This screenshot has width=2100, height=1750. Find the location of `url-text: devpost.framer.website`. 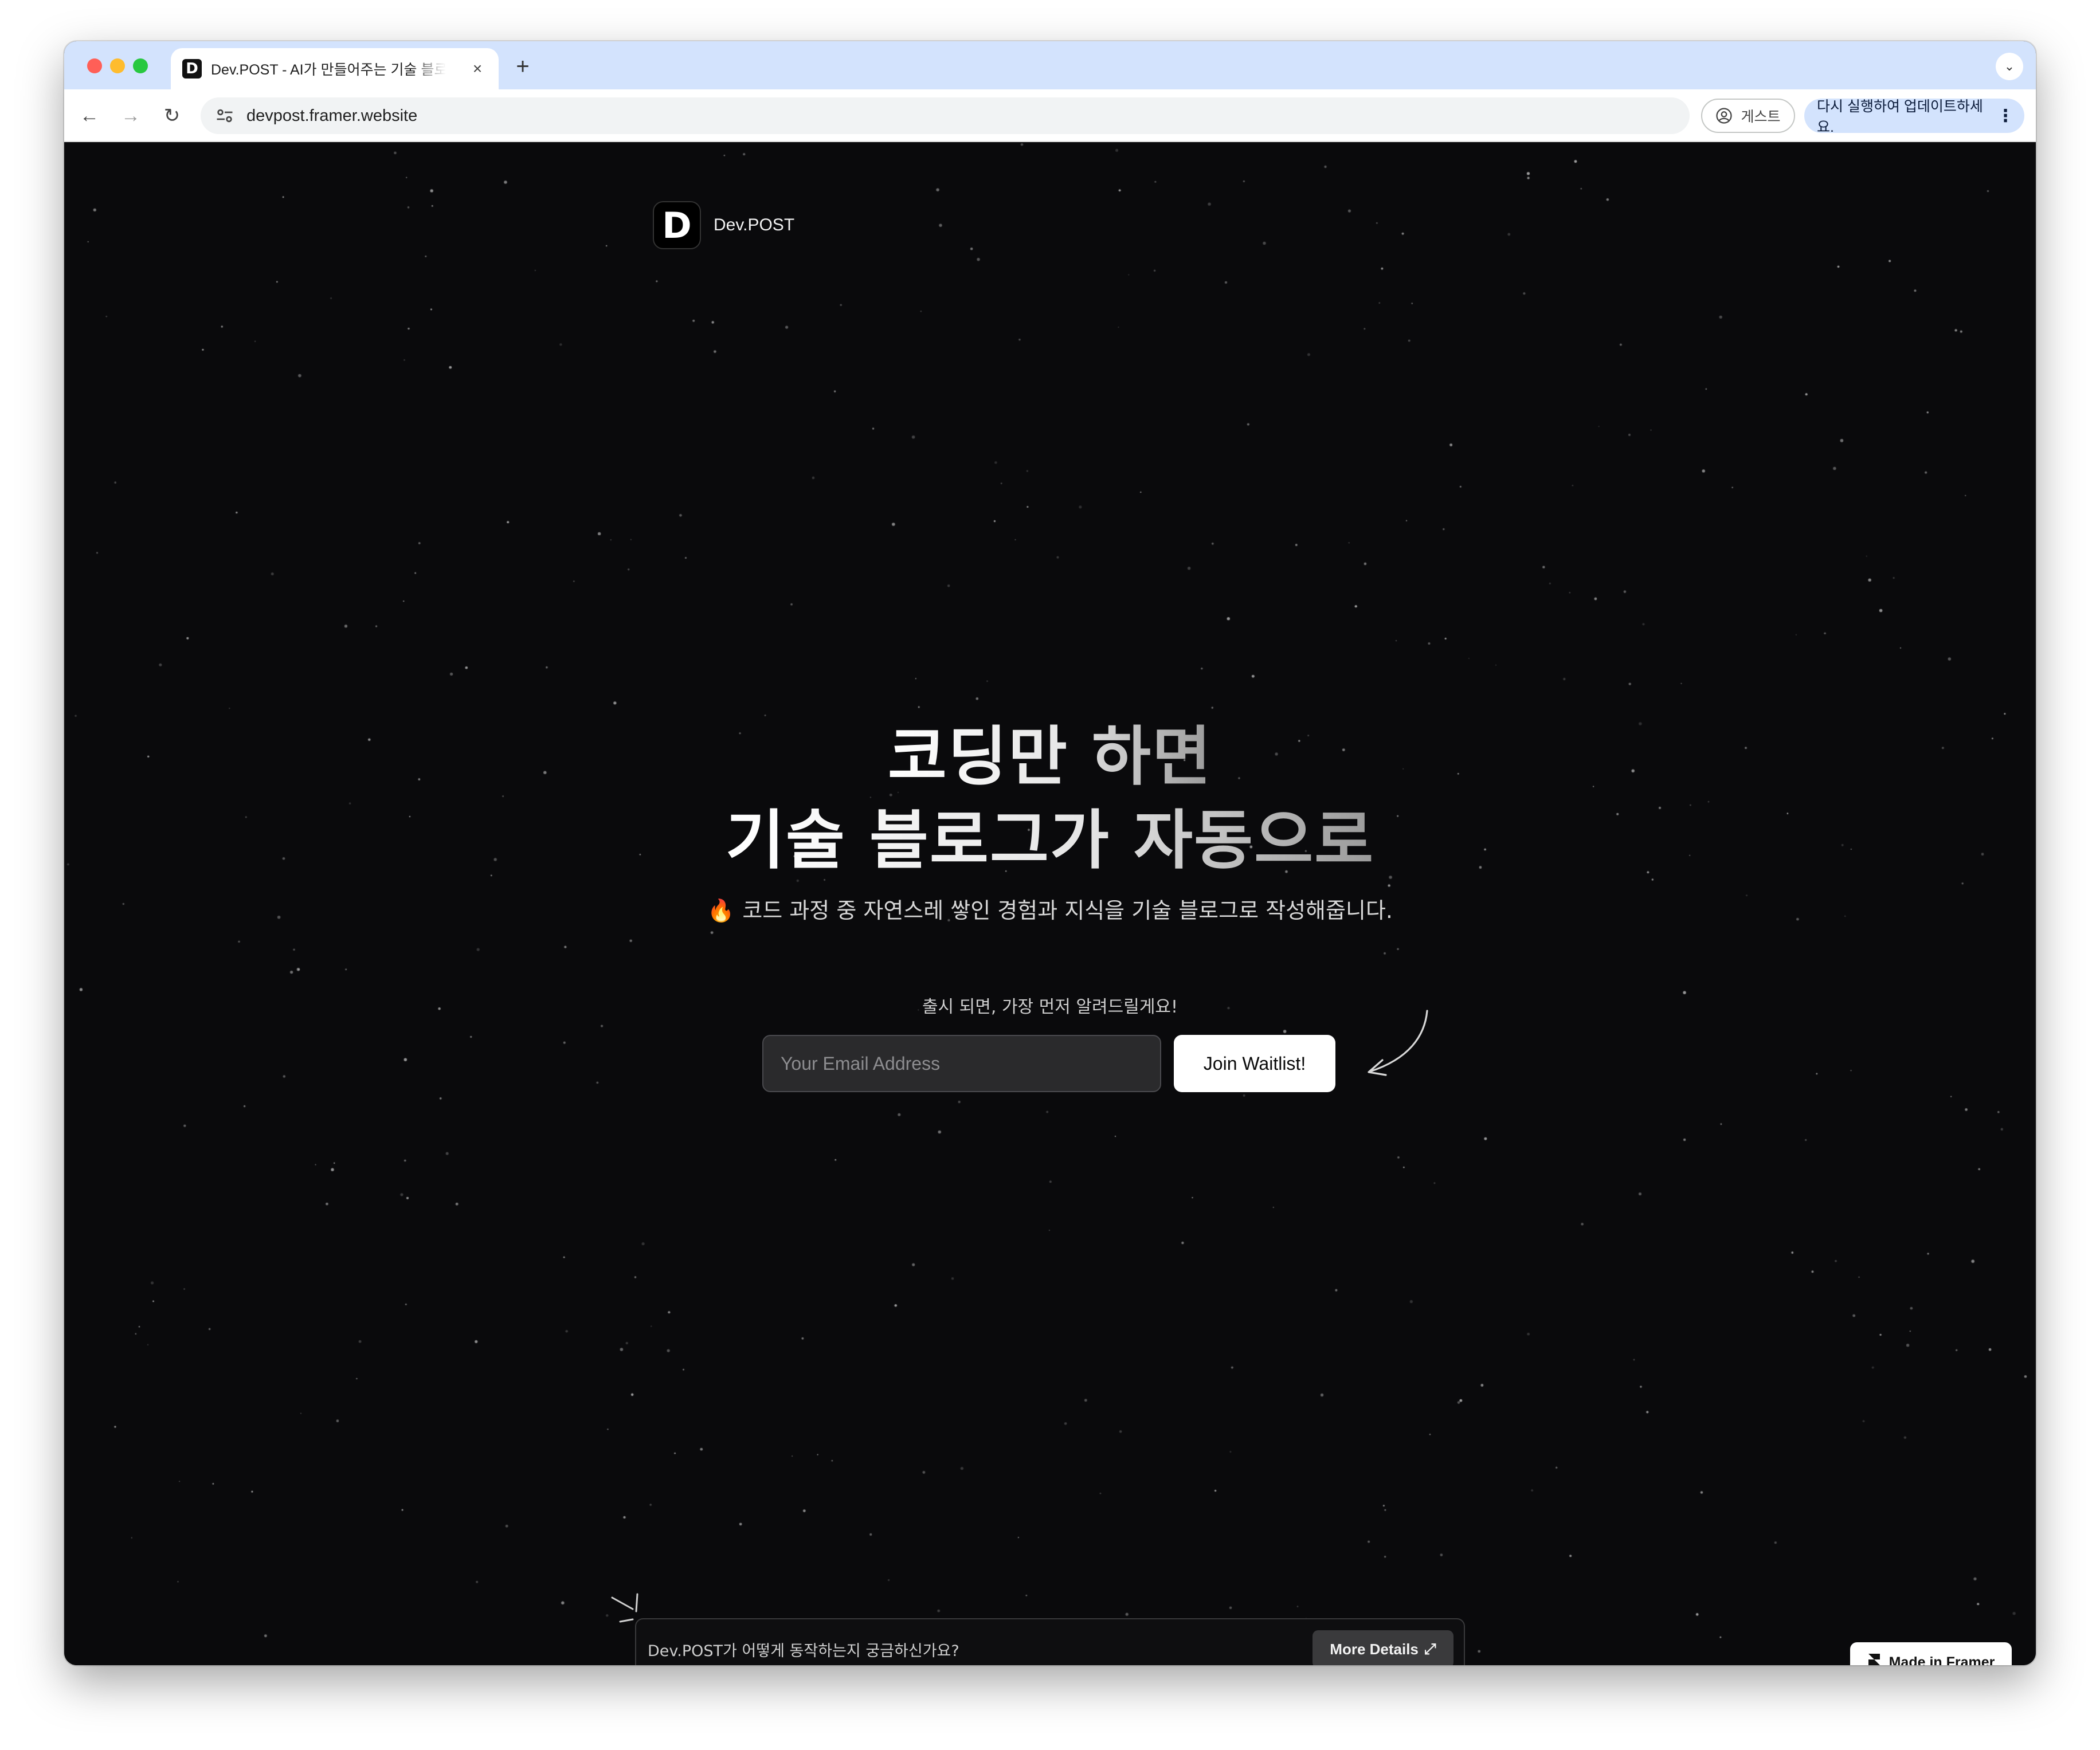

url-text: devpost.framer.website is located at coordinates (332, 115).